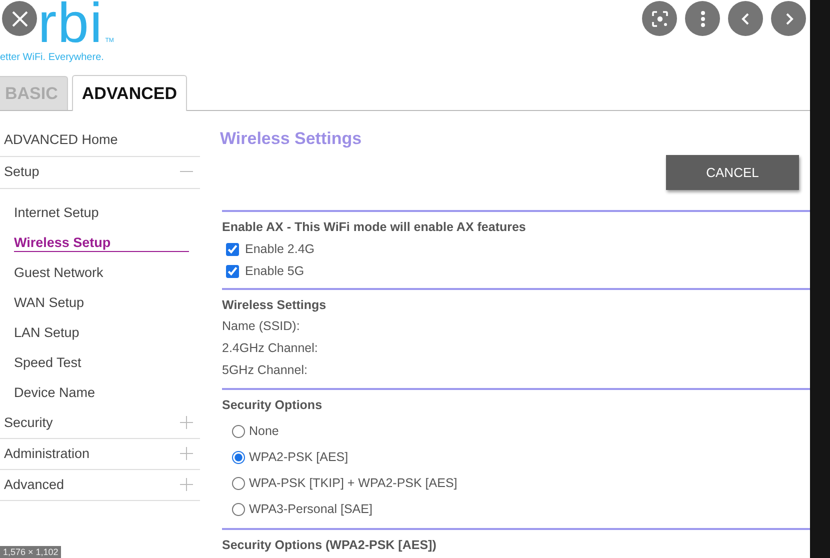 The width and height of the screenshot is (830, 558). I want to click on menu-item: Security, so click(28, 422).